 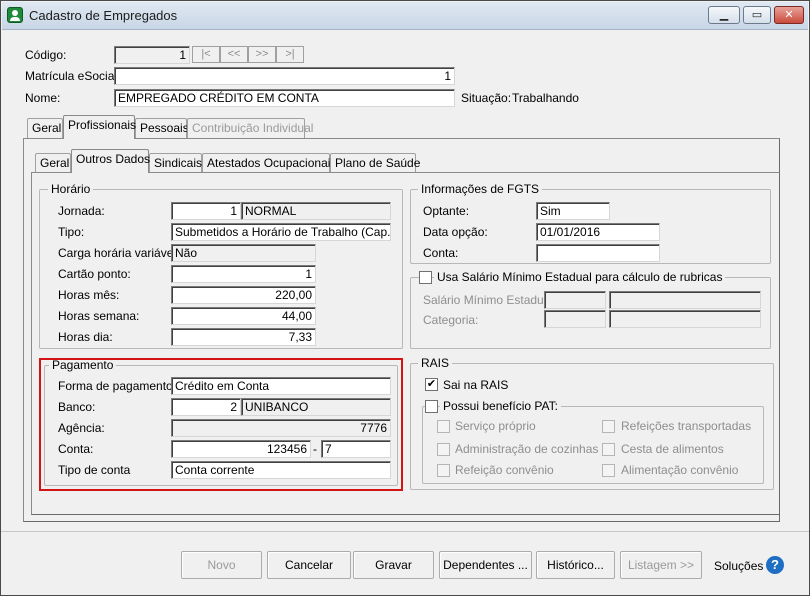 I want to click on window-title: Cadastro de Empregados, so click(x=103, y=15).